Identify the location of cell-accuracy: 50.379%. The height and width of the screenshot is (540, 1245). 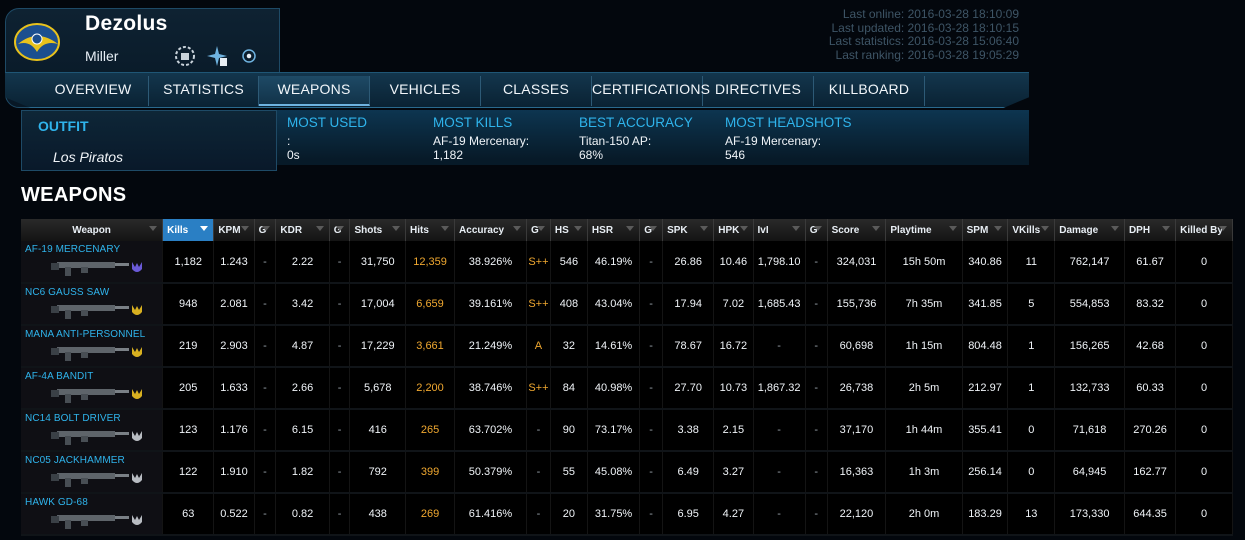
(490, 472).